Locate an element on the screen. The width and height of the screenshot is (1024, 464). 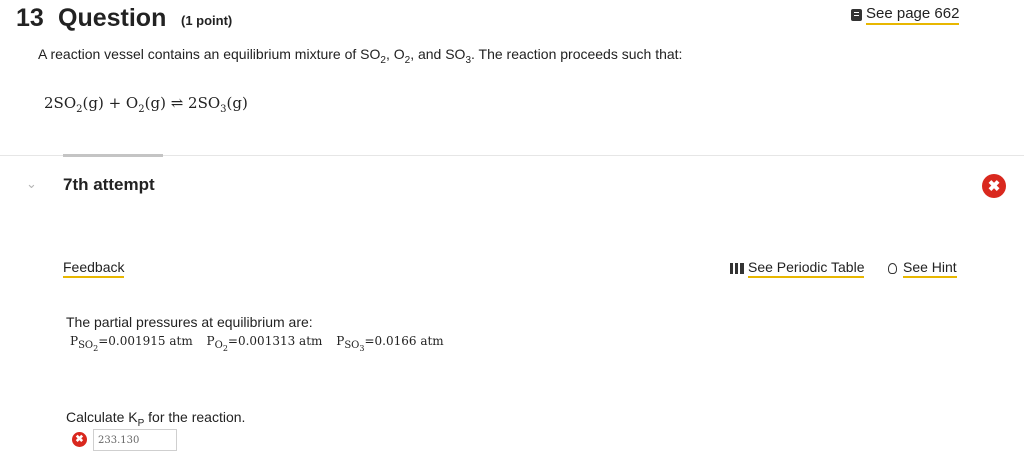
hint-label: See Hint is located at coordinates (930, 268).